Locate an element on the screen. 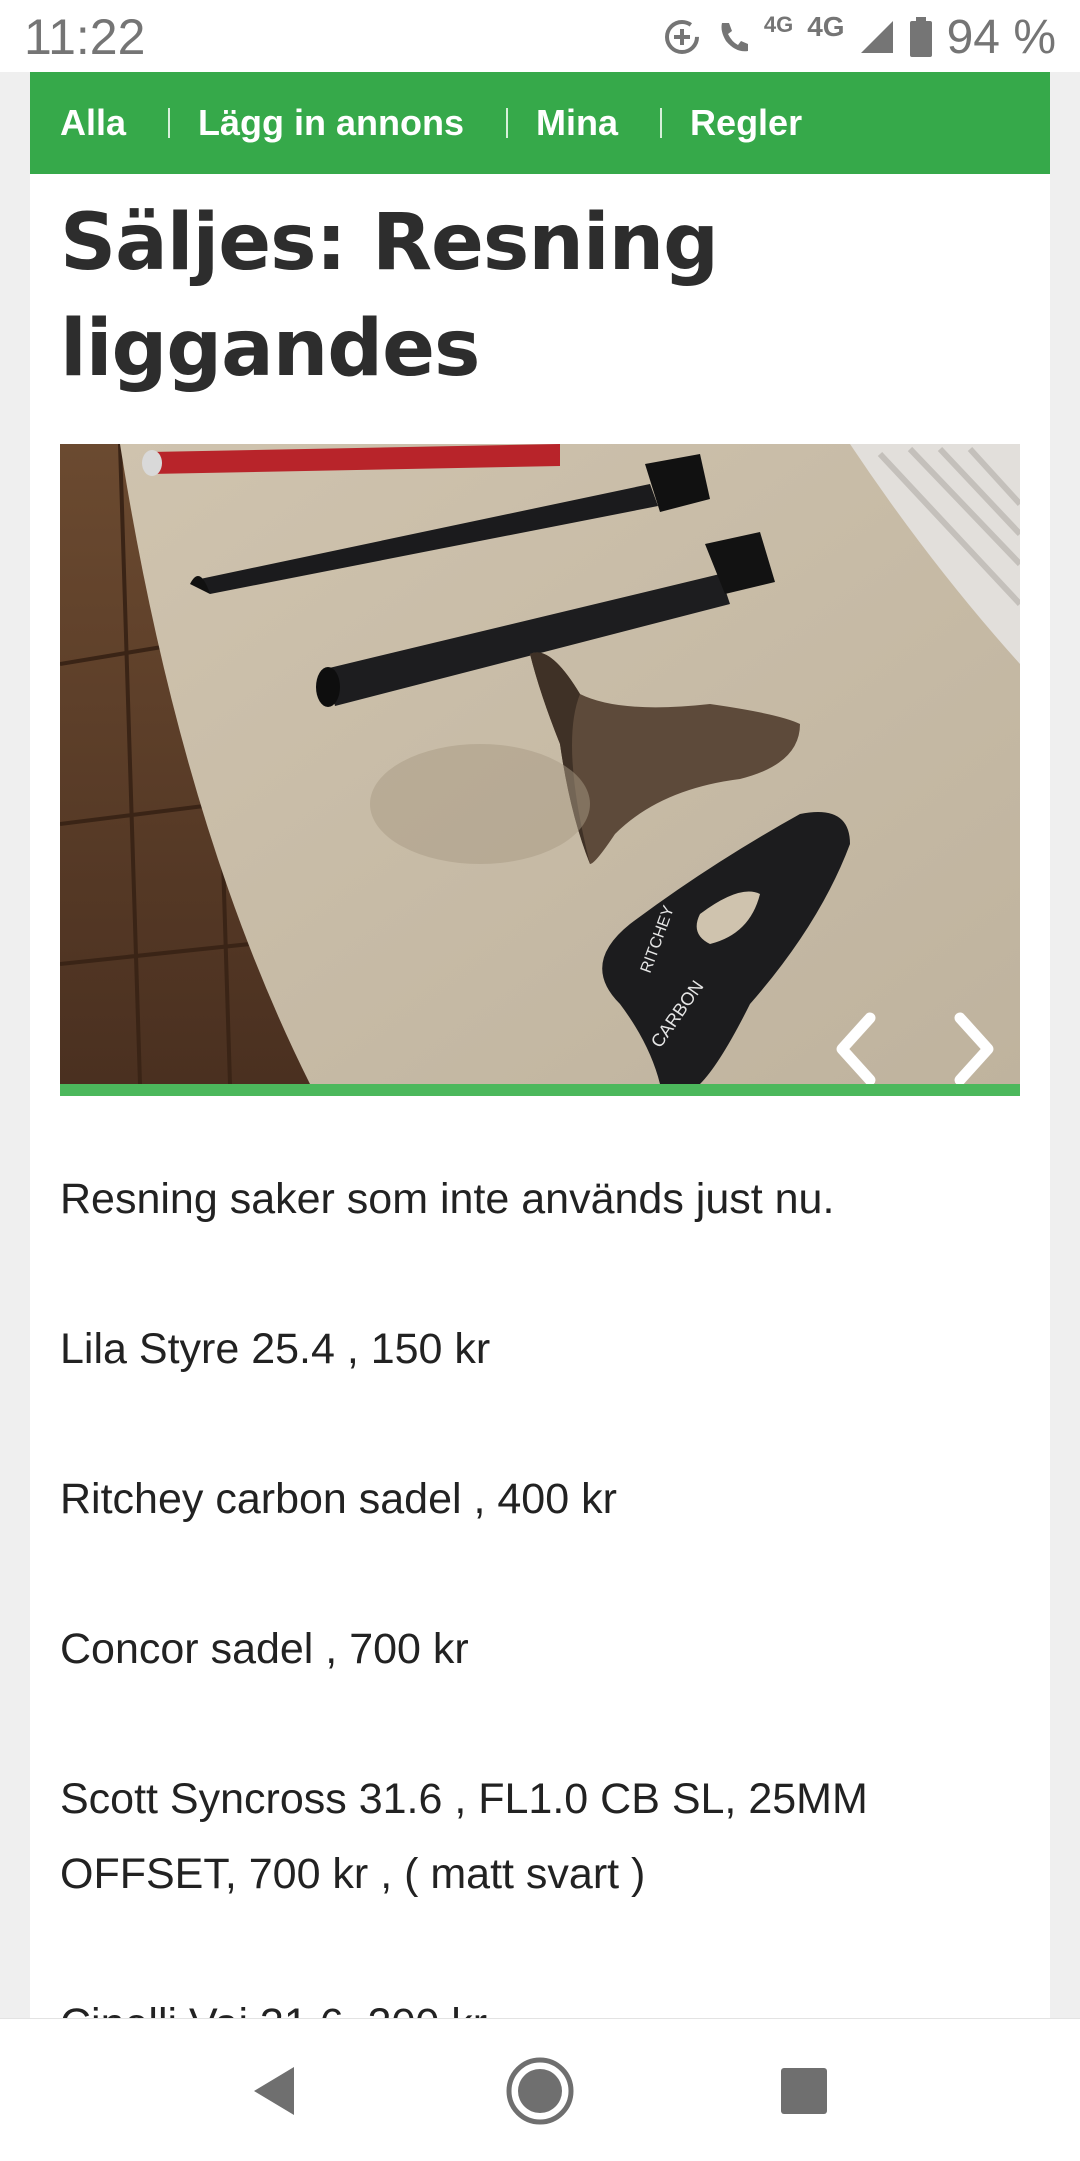 Image resolution: width=1080 pixels, height=2161 pixels. network-type: 4G is located at coordinates (826, 26).